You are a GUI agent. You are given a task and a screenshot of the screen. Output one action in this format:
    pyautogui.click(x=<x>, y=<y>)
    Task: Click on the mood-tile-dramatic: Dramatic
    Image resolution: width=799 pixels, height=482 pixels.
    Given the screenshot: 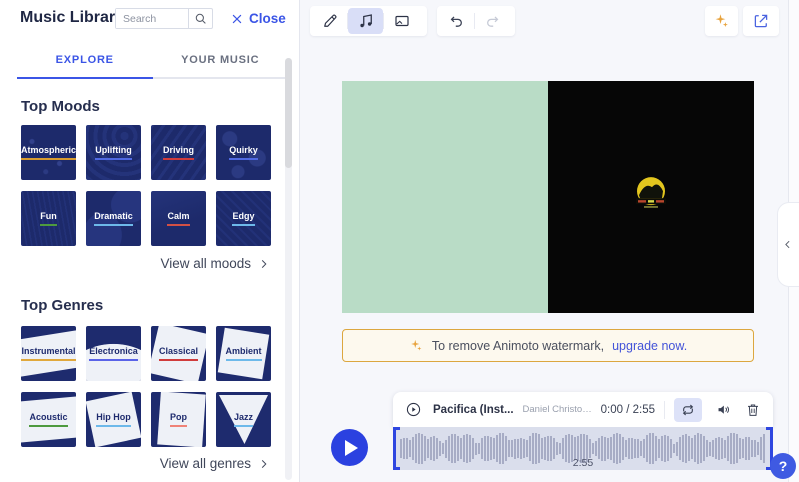 What is the action you would take?
    pyautogui.click(x=113, y=218)
    